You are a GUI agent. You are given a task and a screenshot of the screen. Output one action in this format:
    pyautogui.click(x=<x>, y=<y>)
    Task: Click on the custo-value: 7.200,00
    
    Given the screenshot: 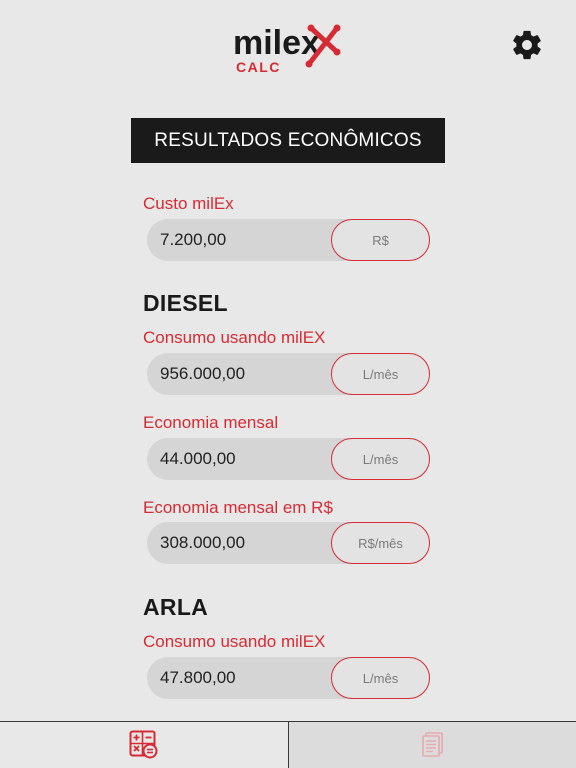 What is the action you would take?
    pyautogui.click(x=193, y=239)
    